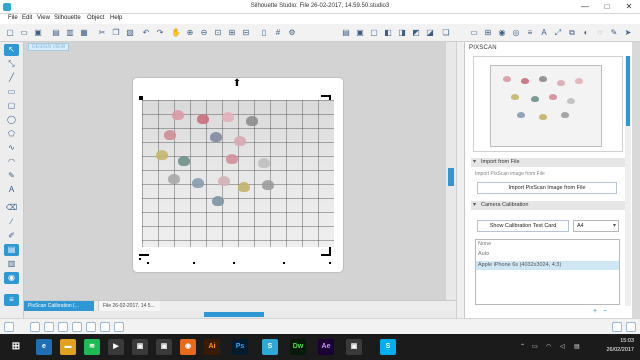 This screenshot has height=360, width=640. Describe the element at coordinates (49, 327) in the screenshot. I see `ungroup-icon` at that location.